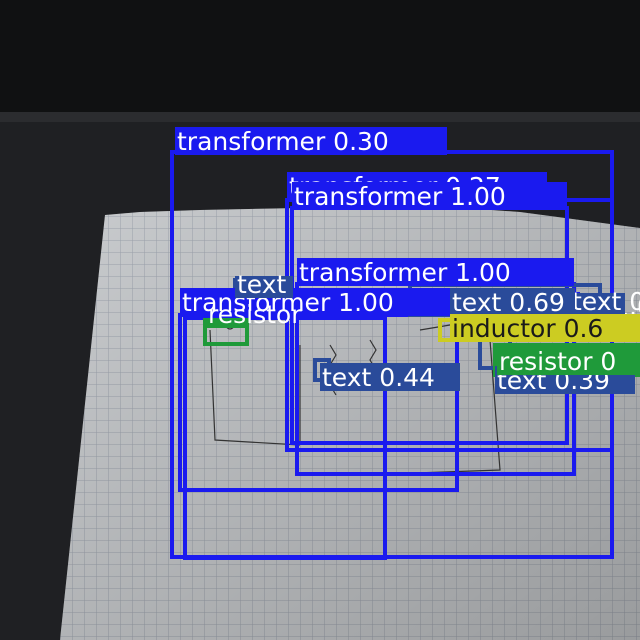 This screenshot has width=640, height=640. I want to click on detection-label: text 0.69, so click(508, 302).